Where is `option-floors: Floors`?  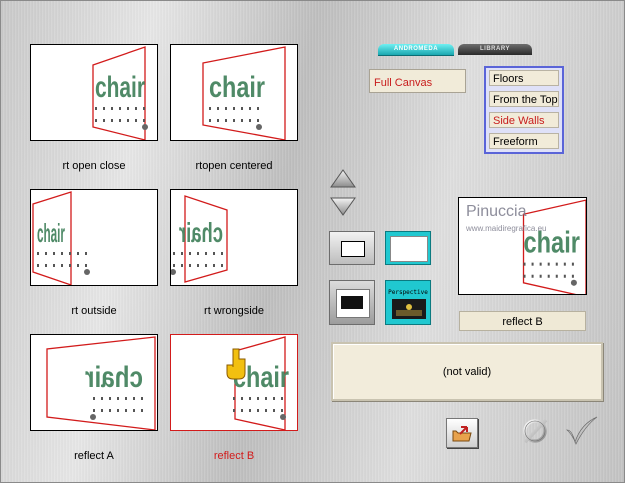
option-floors: Floors is located at coordinates (524, 78).